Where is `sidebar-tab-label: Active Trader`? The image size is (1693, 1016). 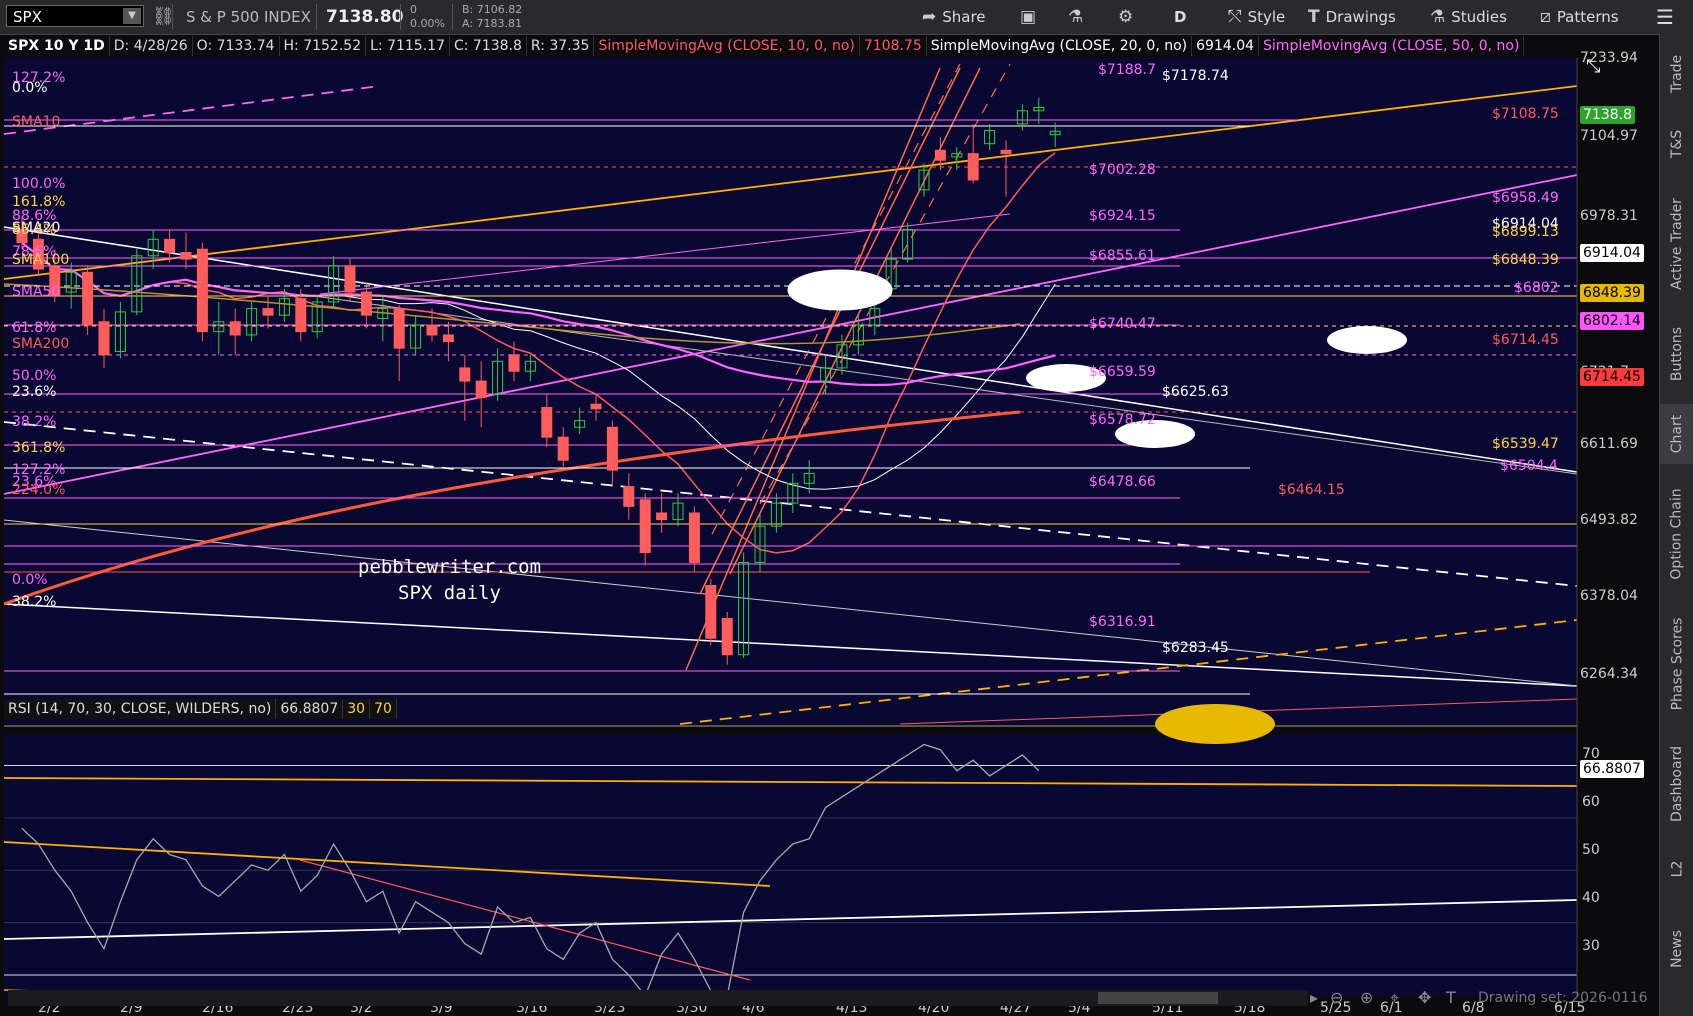 sidebar-tab-label: Active Trader is located at coordinates (1677, 244).